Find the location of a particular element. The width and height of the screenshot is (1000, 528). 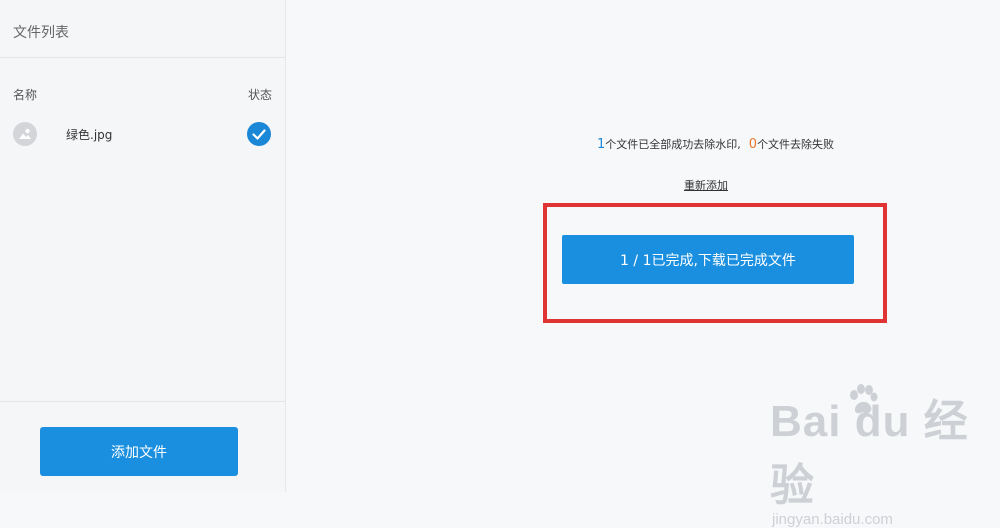

sidebar-bottom-divider is located at coordinates (142, 401).